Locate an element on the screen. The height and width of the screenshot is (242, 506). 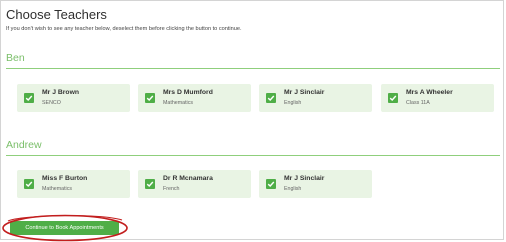
teacher-subject: French is located at coordinates (171, 189).